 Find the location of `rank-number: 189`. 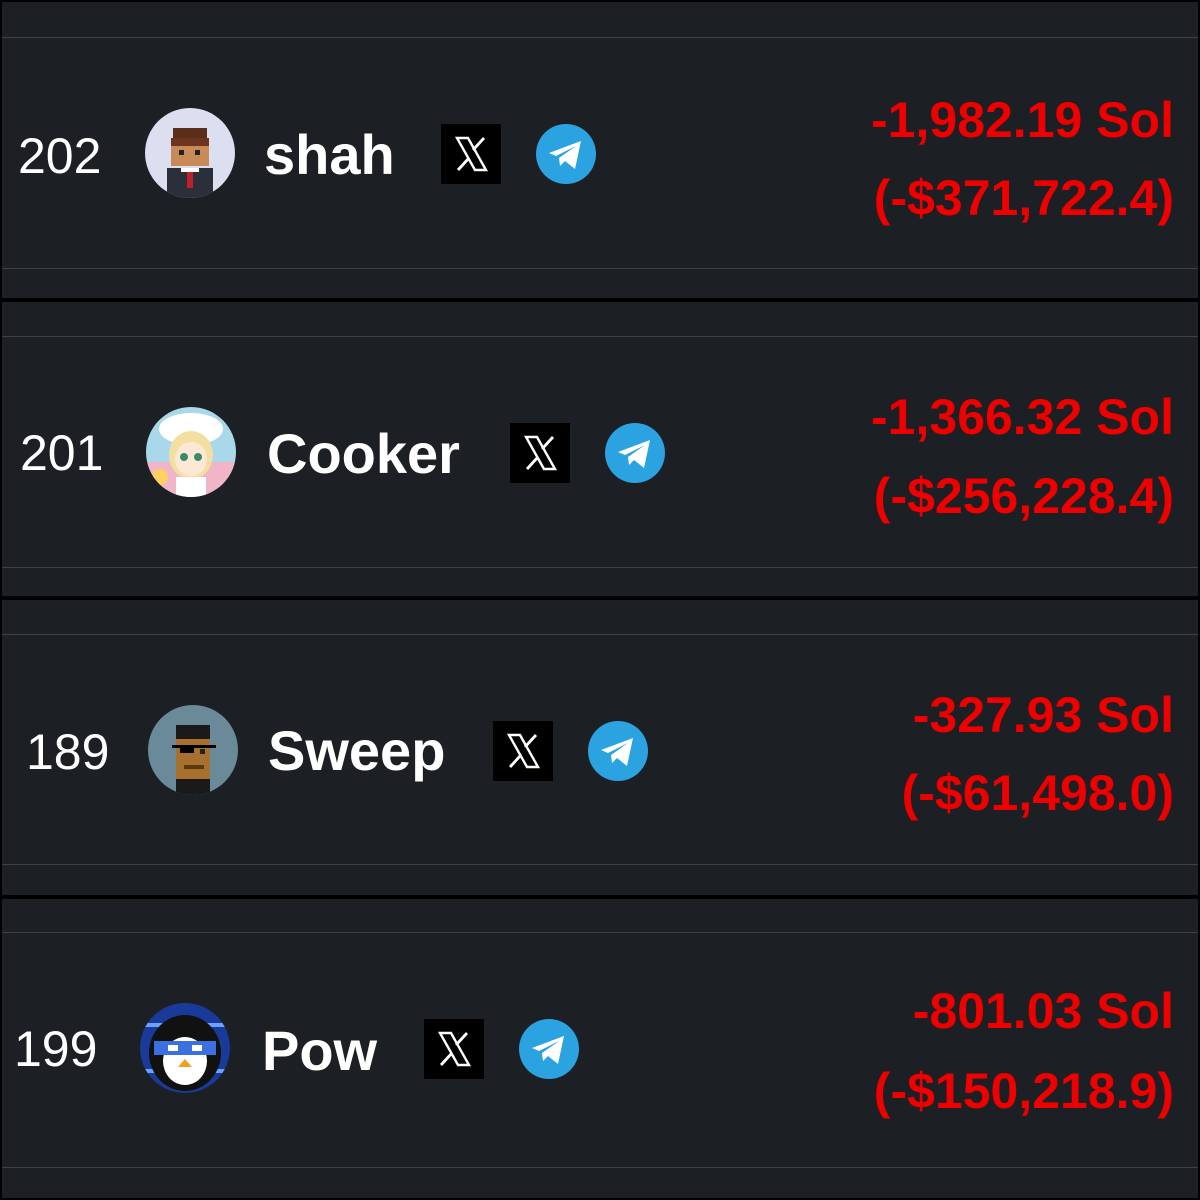

rank-number: 189 is located at coordinates (68, 752).